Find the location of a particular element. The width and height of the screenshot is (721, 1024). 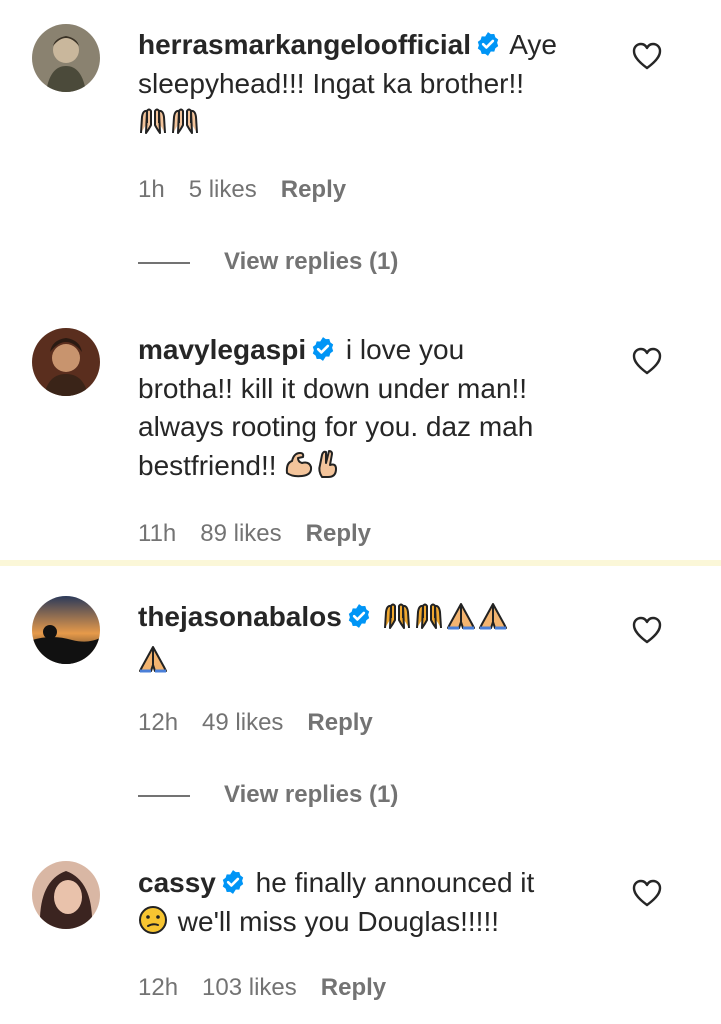

like-count: 89 likes is located at coordinates (240, 533).